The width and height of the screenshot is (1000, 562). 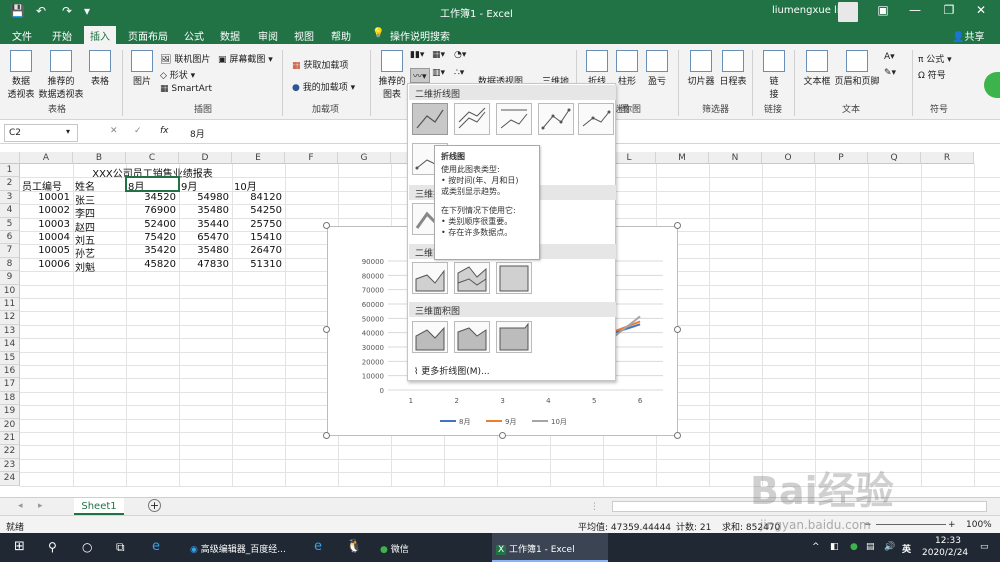 I want to click on column-header: O, so click(x=788, y=158).